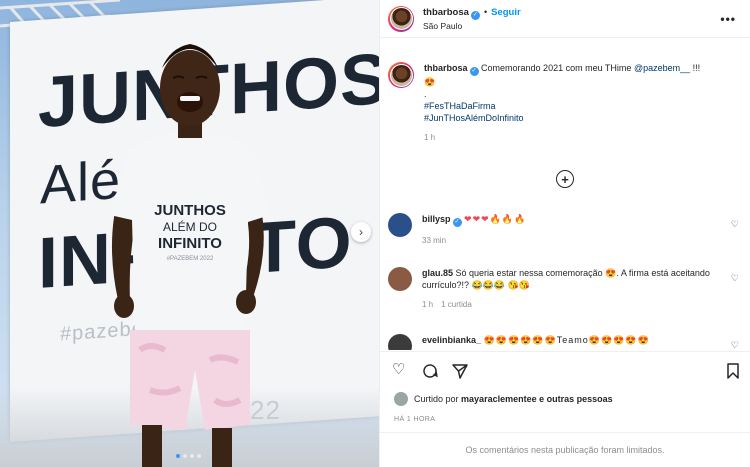 This screenshot has width=750, height=467. Describe the element at coordinates (576, 399) in the screenshot. I see `liked-by-others: e outras pessoas` at that location.